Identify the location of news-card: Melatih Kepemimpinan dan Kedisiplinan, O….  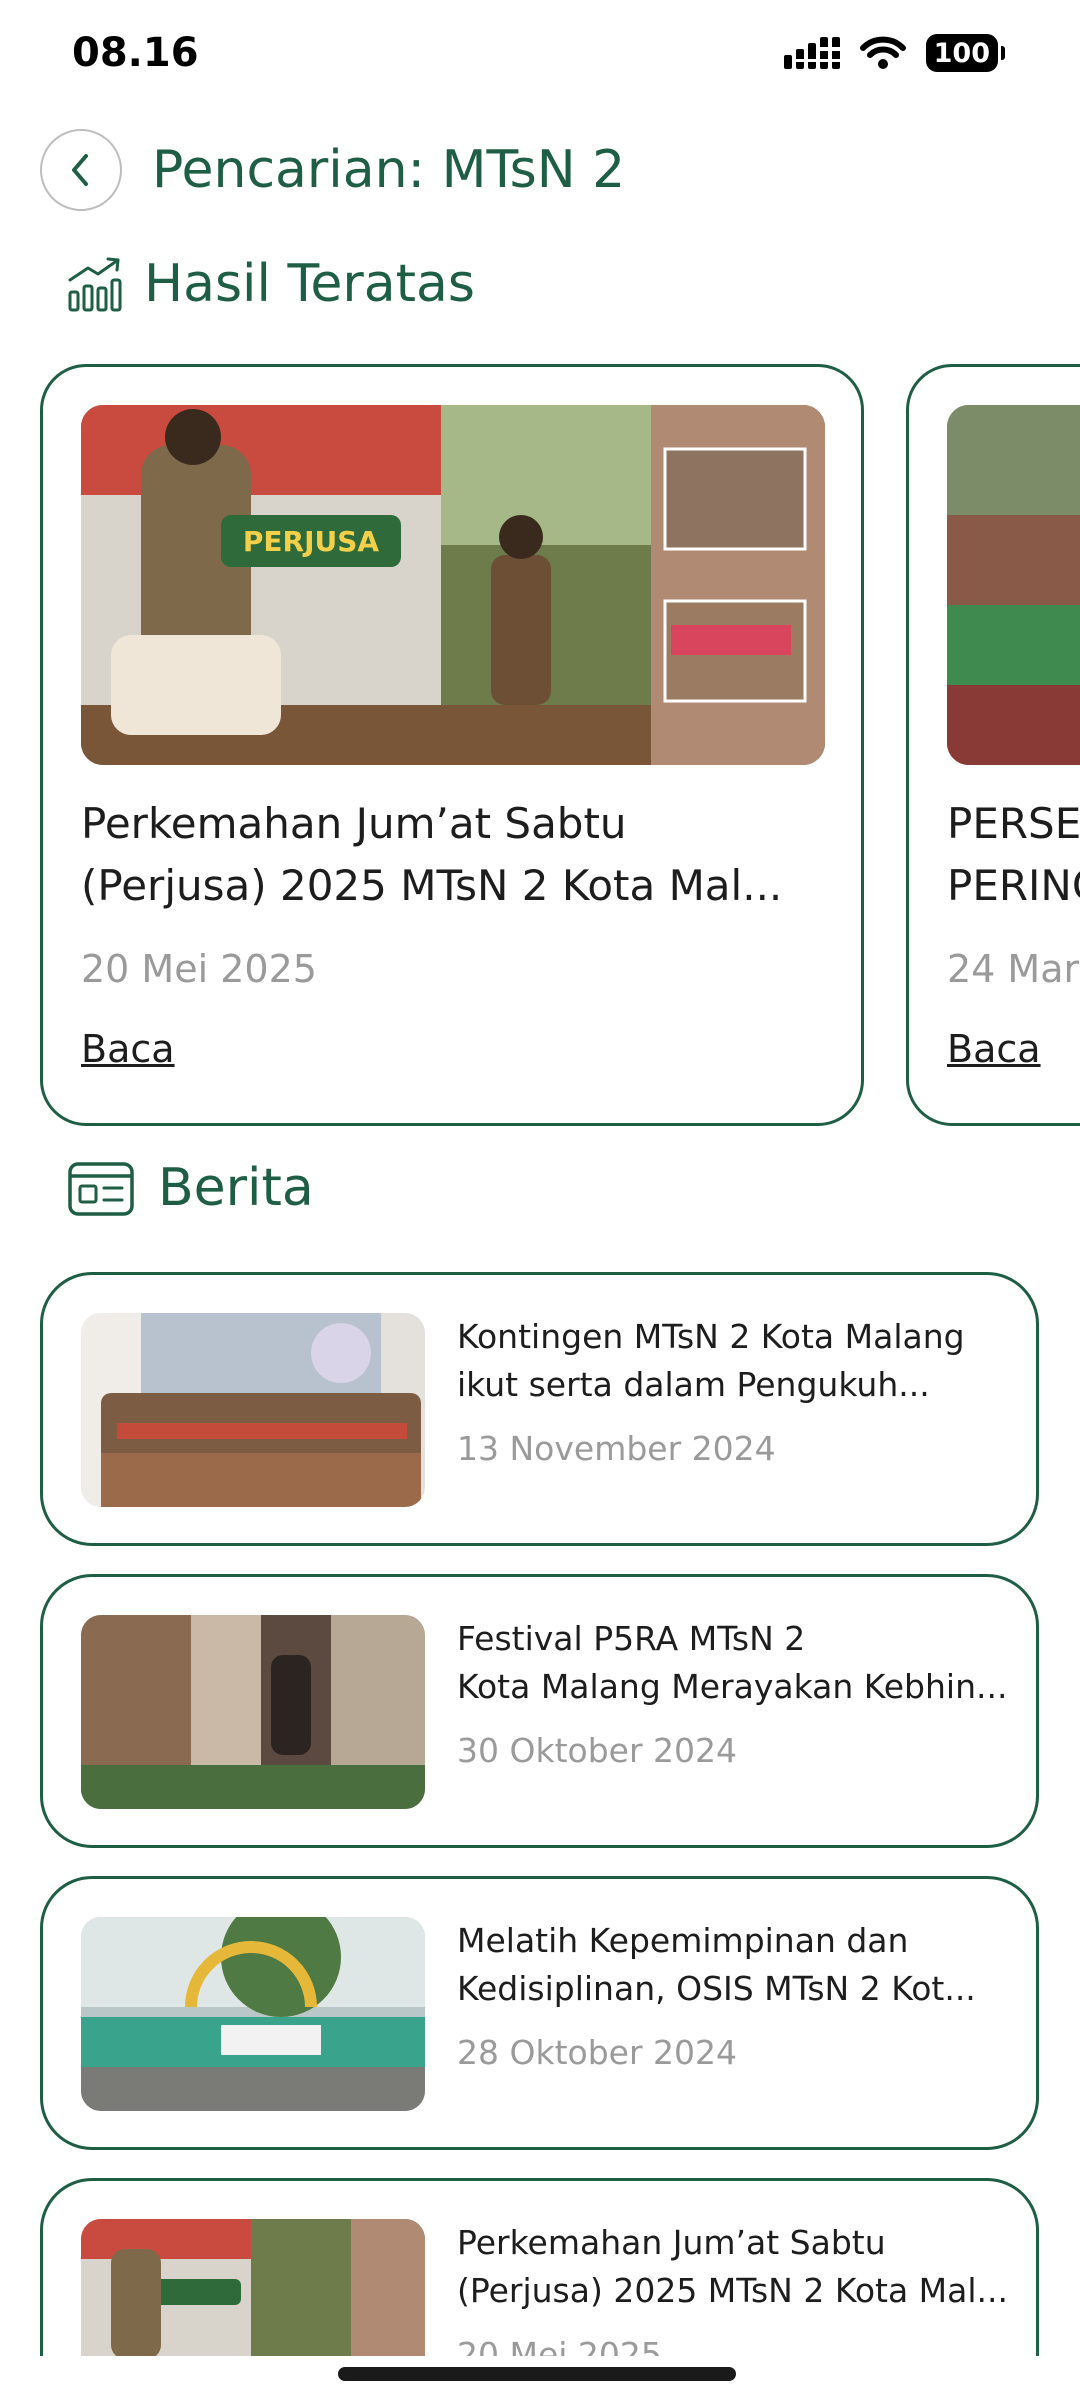
(539, 2013).